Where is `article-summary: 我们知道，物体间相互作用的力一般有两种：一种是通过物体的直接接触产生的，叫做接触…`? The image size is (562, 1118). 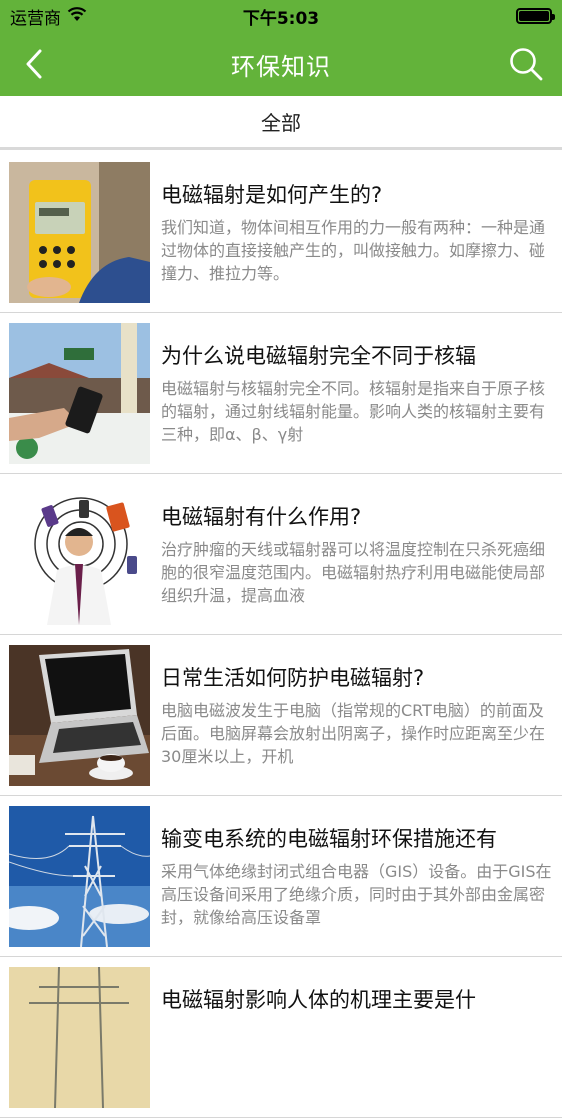
article-summary: 我们知道，物体间相互作用的力一般有两种：一种是通过物体的直接接触产生的，叫做接触… is located at coordinates (353, 250).